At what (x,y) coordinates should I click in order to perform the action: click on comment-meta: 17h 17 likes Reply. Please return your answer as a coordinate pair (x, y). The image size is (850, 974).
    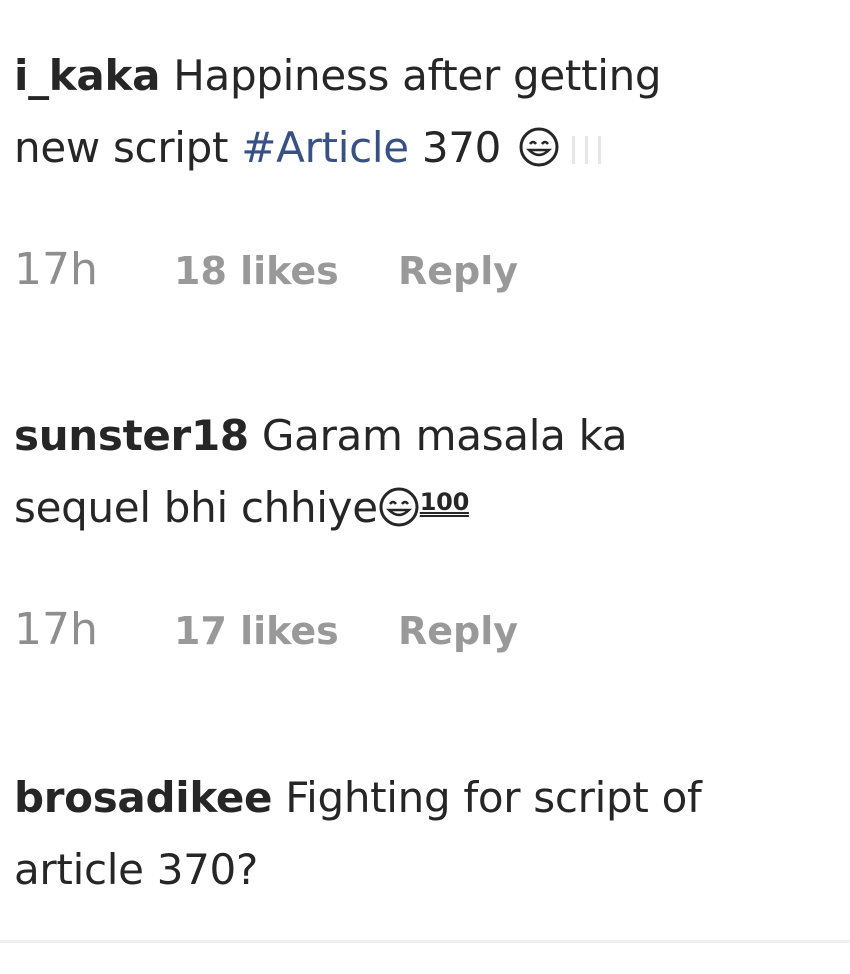
    Looking at the image, I should click on (266, 629).